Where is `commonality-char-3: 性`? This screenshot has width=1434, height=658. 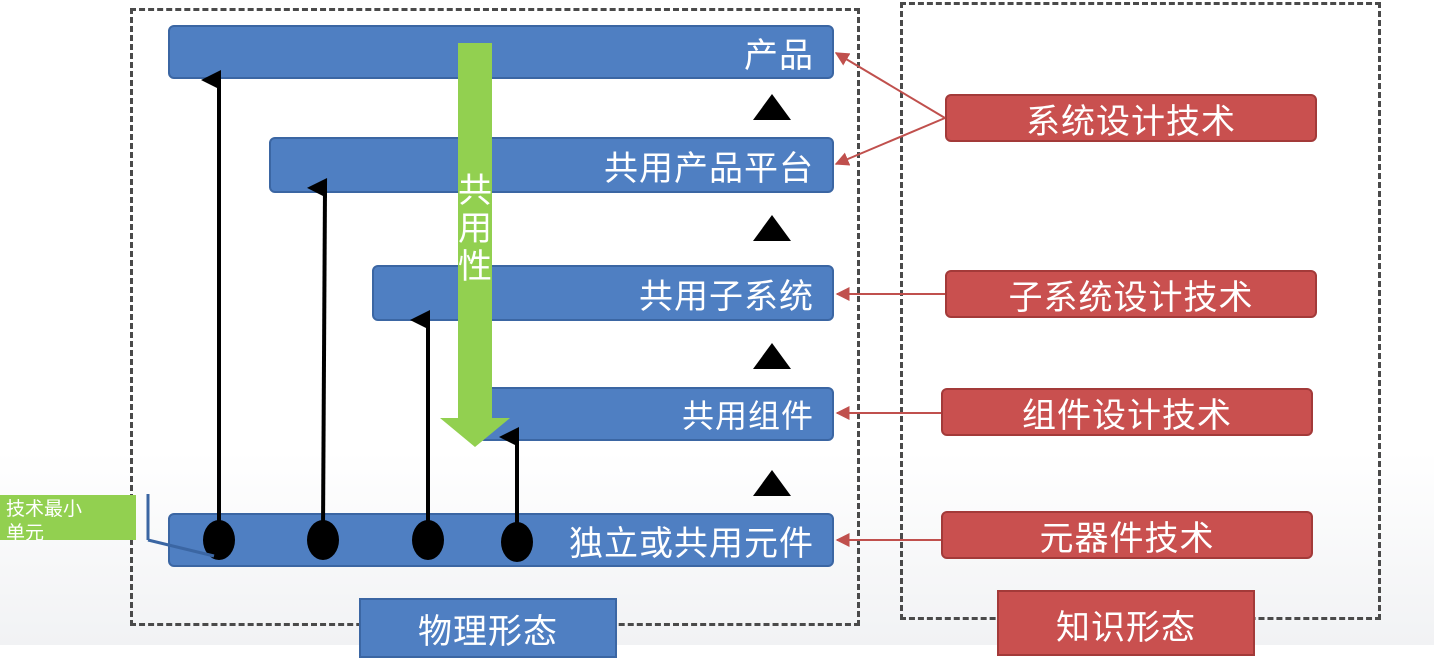 commonality-char-3: 性 is located at coordinates (475, 267).